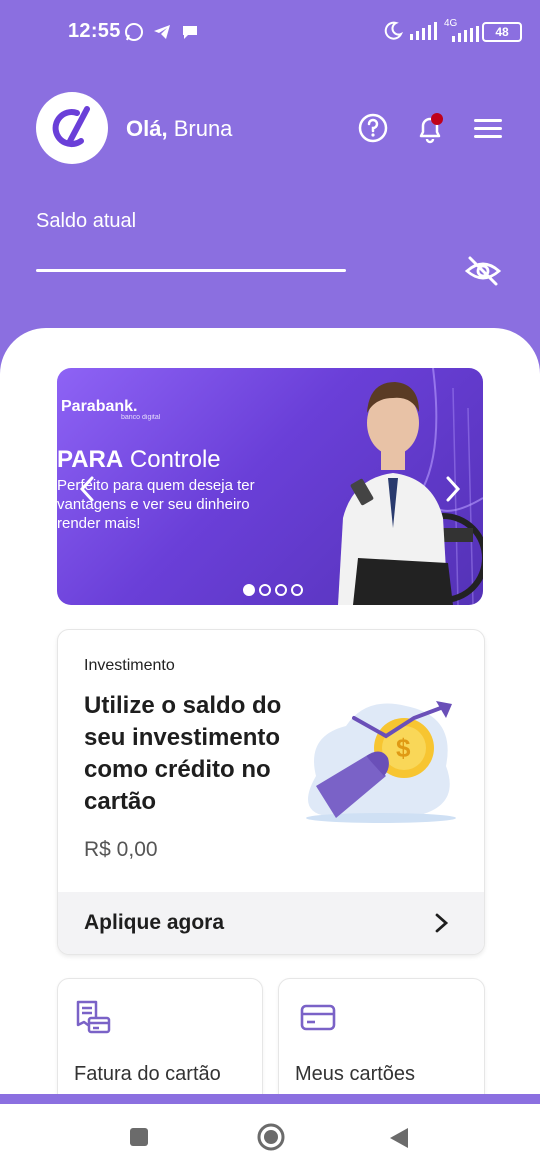 The width and height of the screenshot is (540, 1170). Describe the element at coordinates (430, 128) in the screenshot. I see `notification-bell-icon` at that location.